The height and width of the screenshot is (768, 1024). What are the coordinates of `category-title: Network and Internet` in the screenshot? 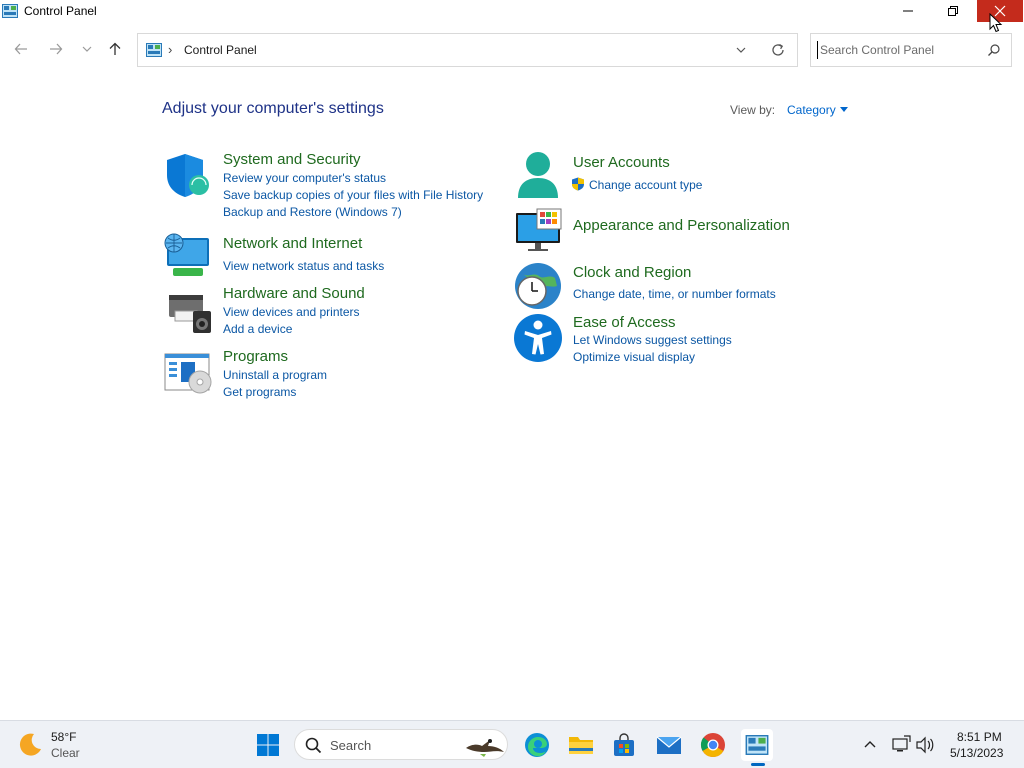 It's located at (292, 243).